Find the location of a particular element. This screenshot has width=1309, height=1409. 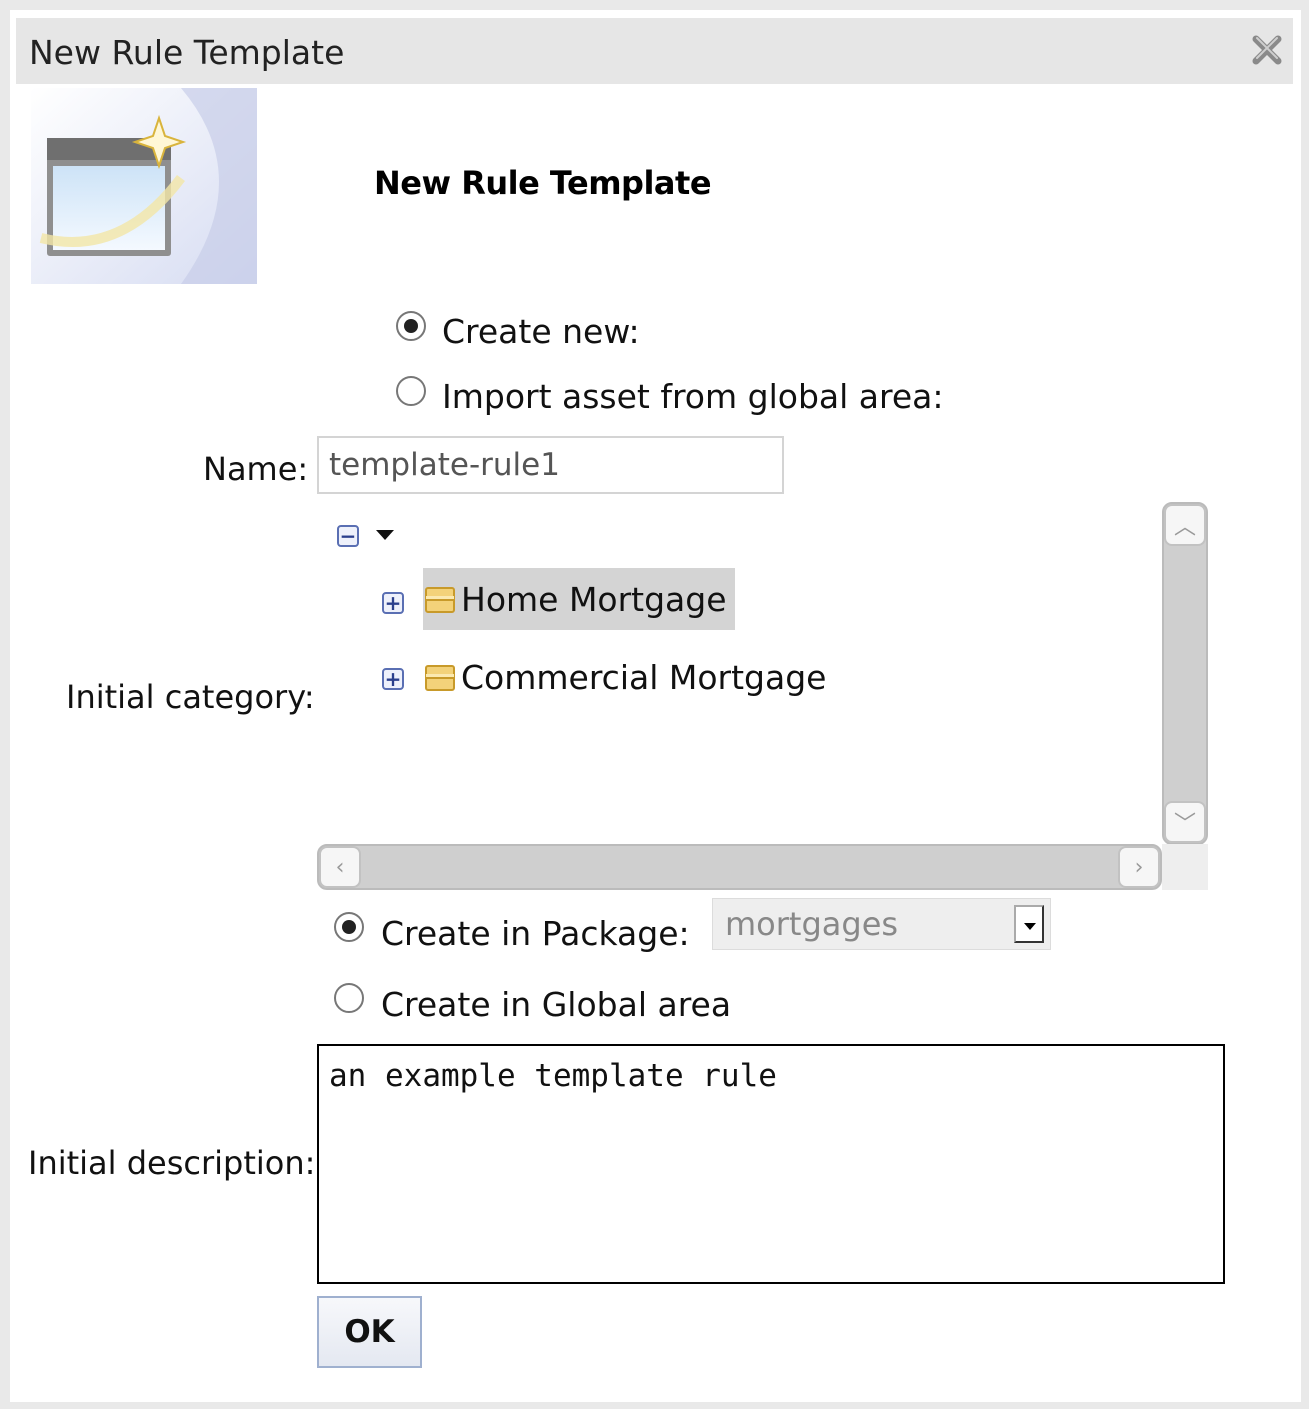

close-icon is located at coordinates (1267, 50).